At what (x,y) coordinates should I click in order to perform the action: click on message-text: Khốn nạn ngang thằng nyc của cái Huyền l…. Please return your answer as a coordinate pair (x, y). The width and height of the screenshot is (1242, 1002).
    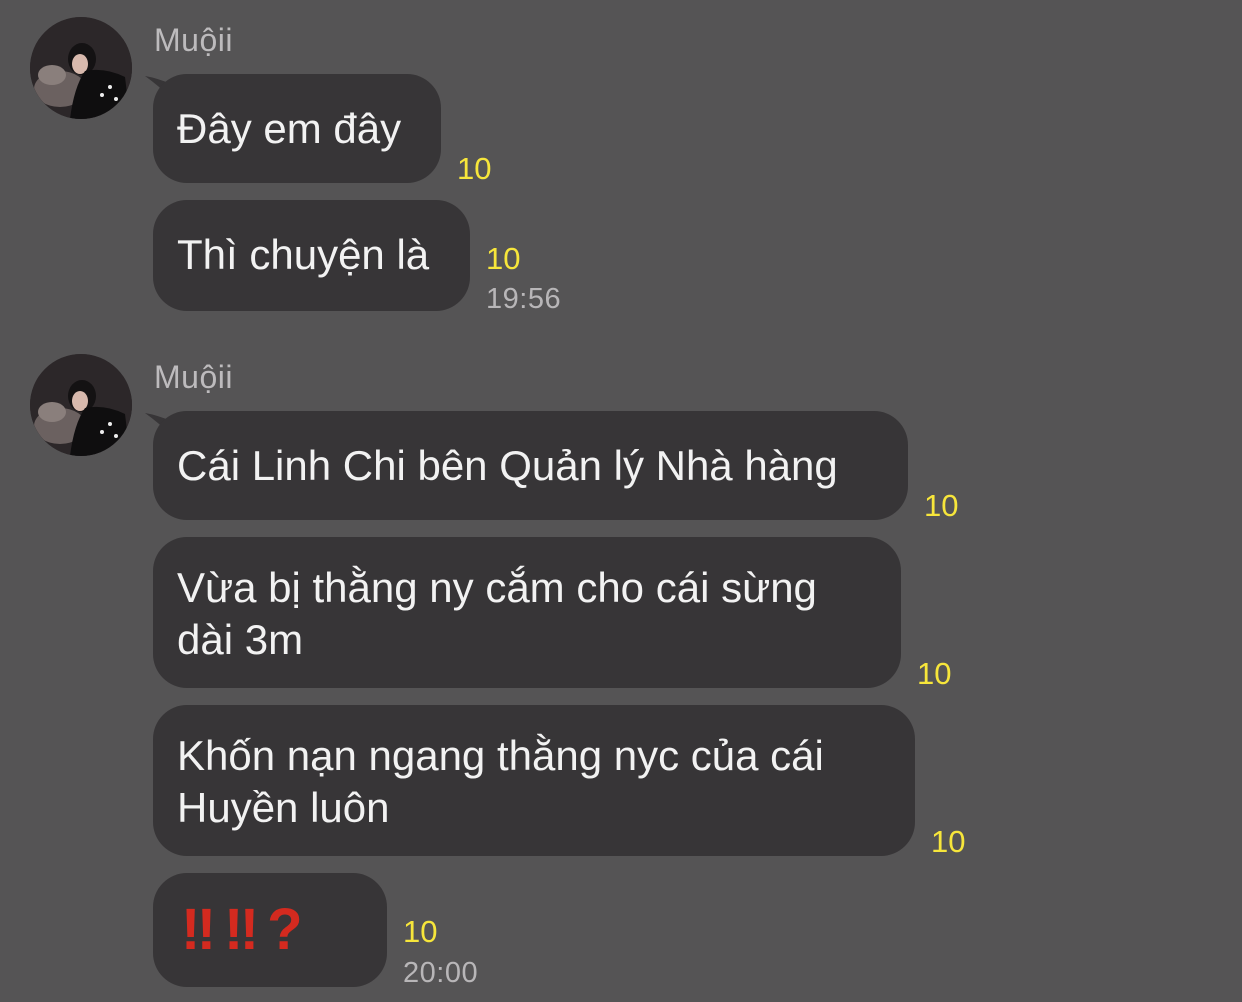
    Looking at the image, I should click on (500, 781).